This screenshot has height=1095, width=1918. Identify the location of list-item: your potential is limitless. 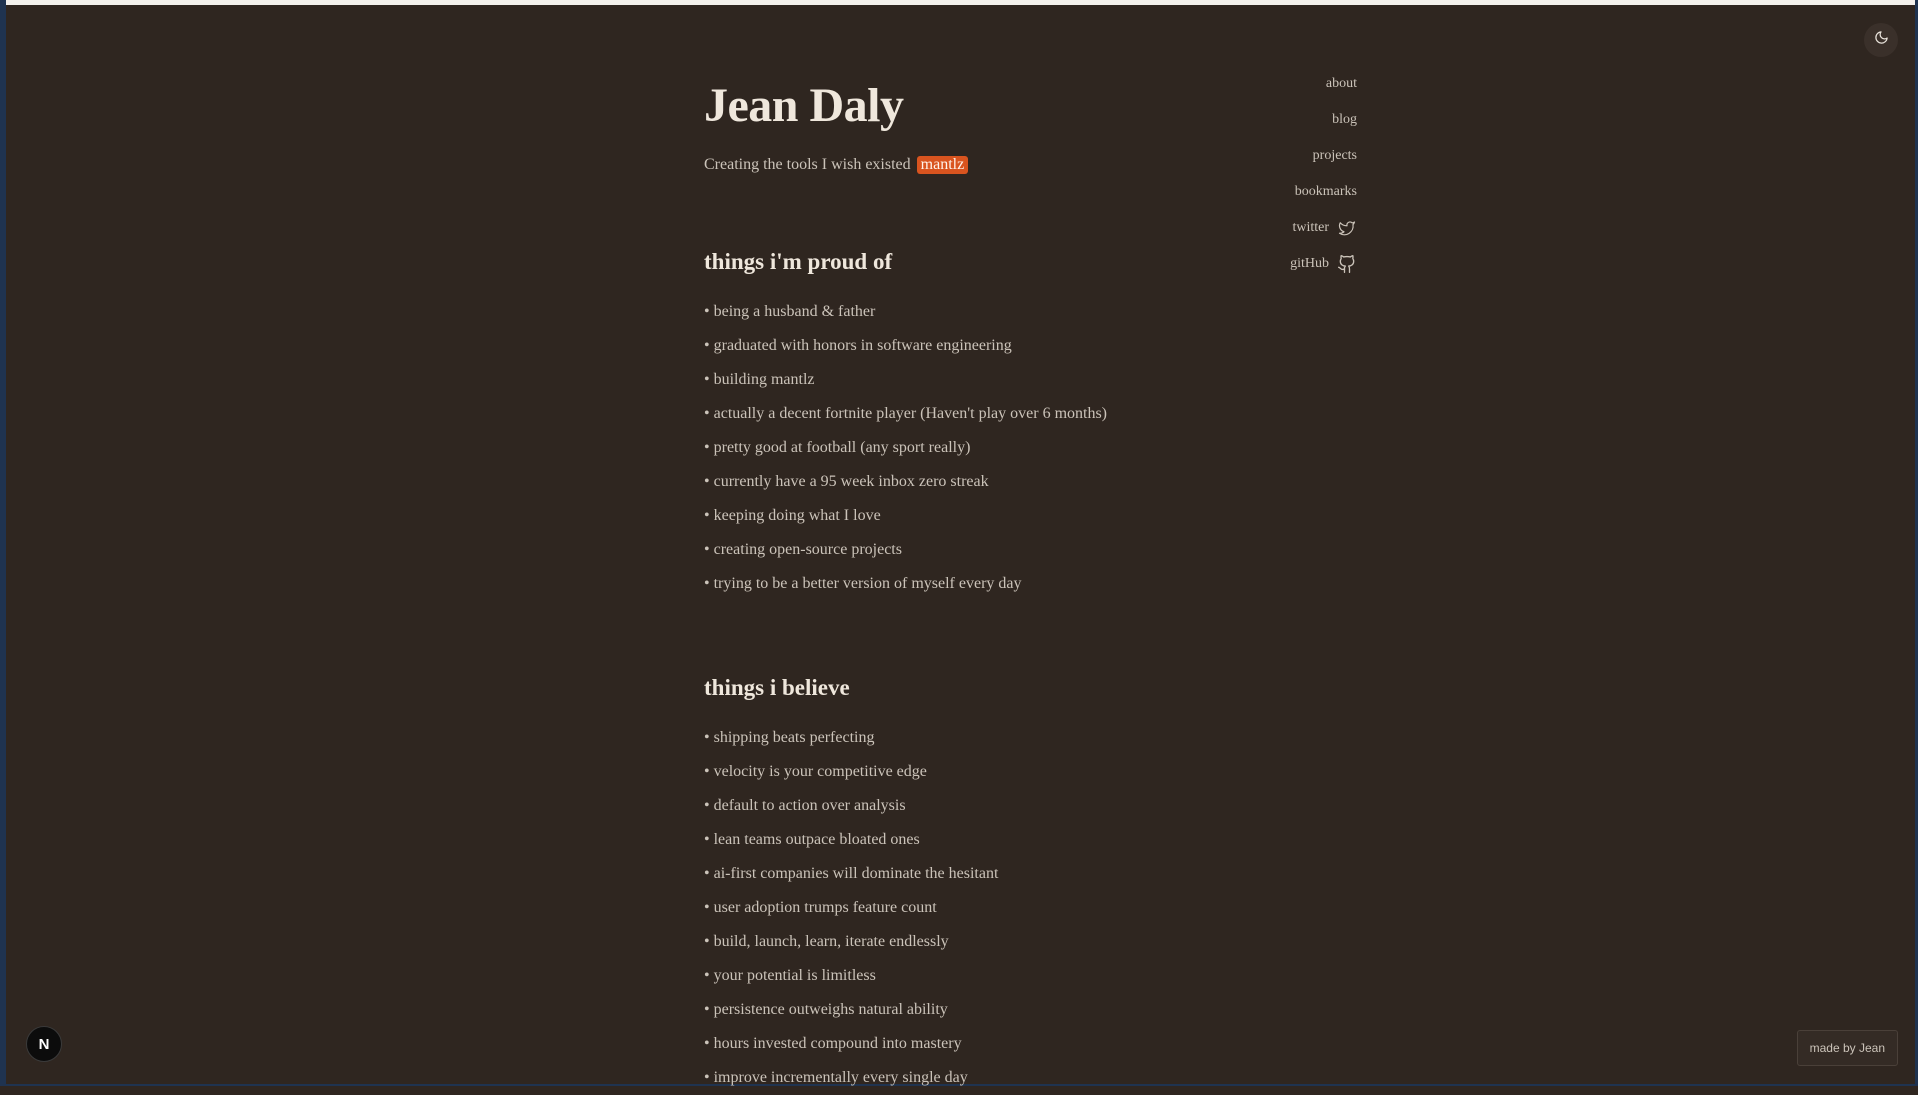
(1054, 976).